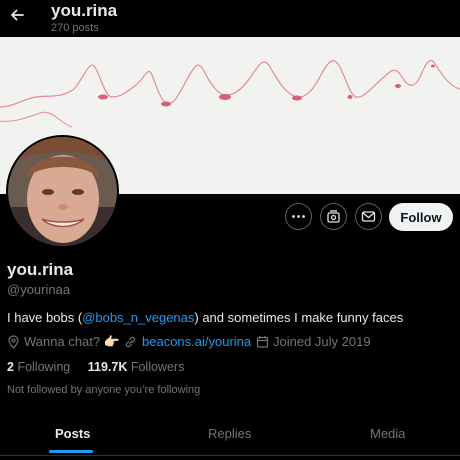 The height and width of the screenshot is (460, 460). I want to click on following-link: 2 Following, so click(38, 367).